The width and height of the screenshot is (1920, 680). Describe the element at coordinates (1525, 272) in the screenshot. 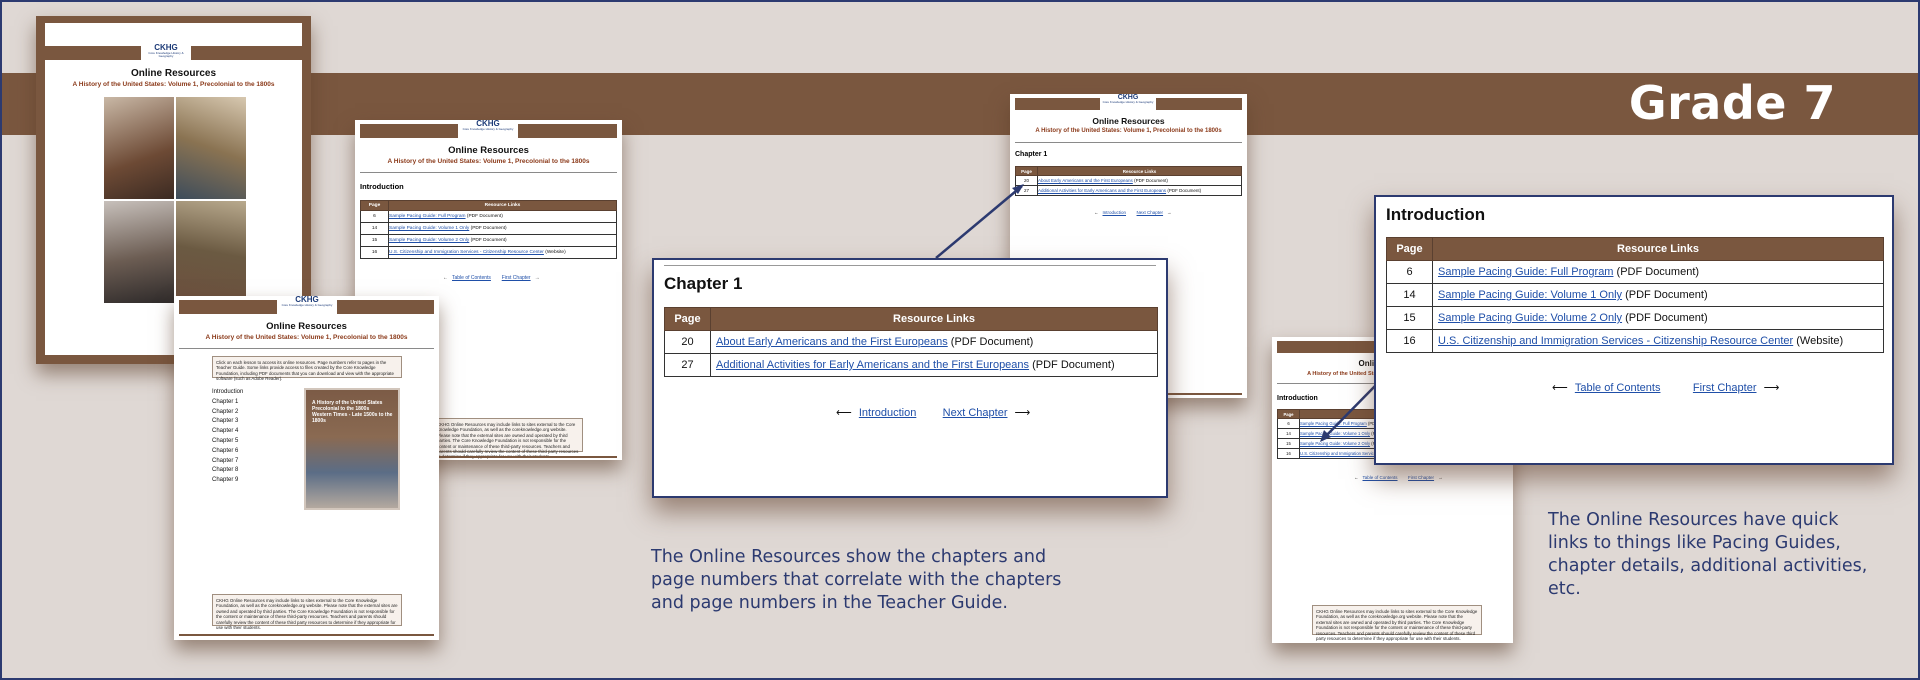

I see `resource-link: Sample Pacing Guide: Full Program` at that location.